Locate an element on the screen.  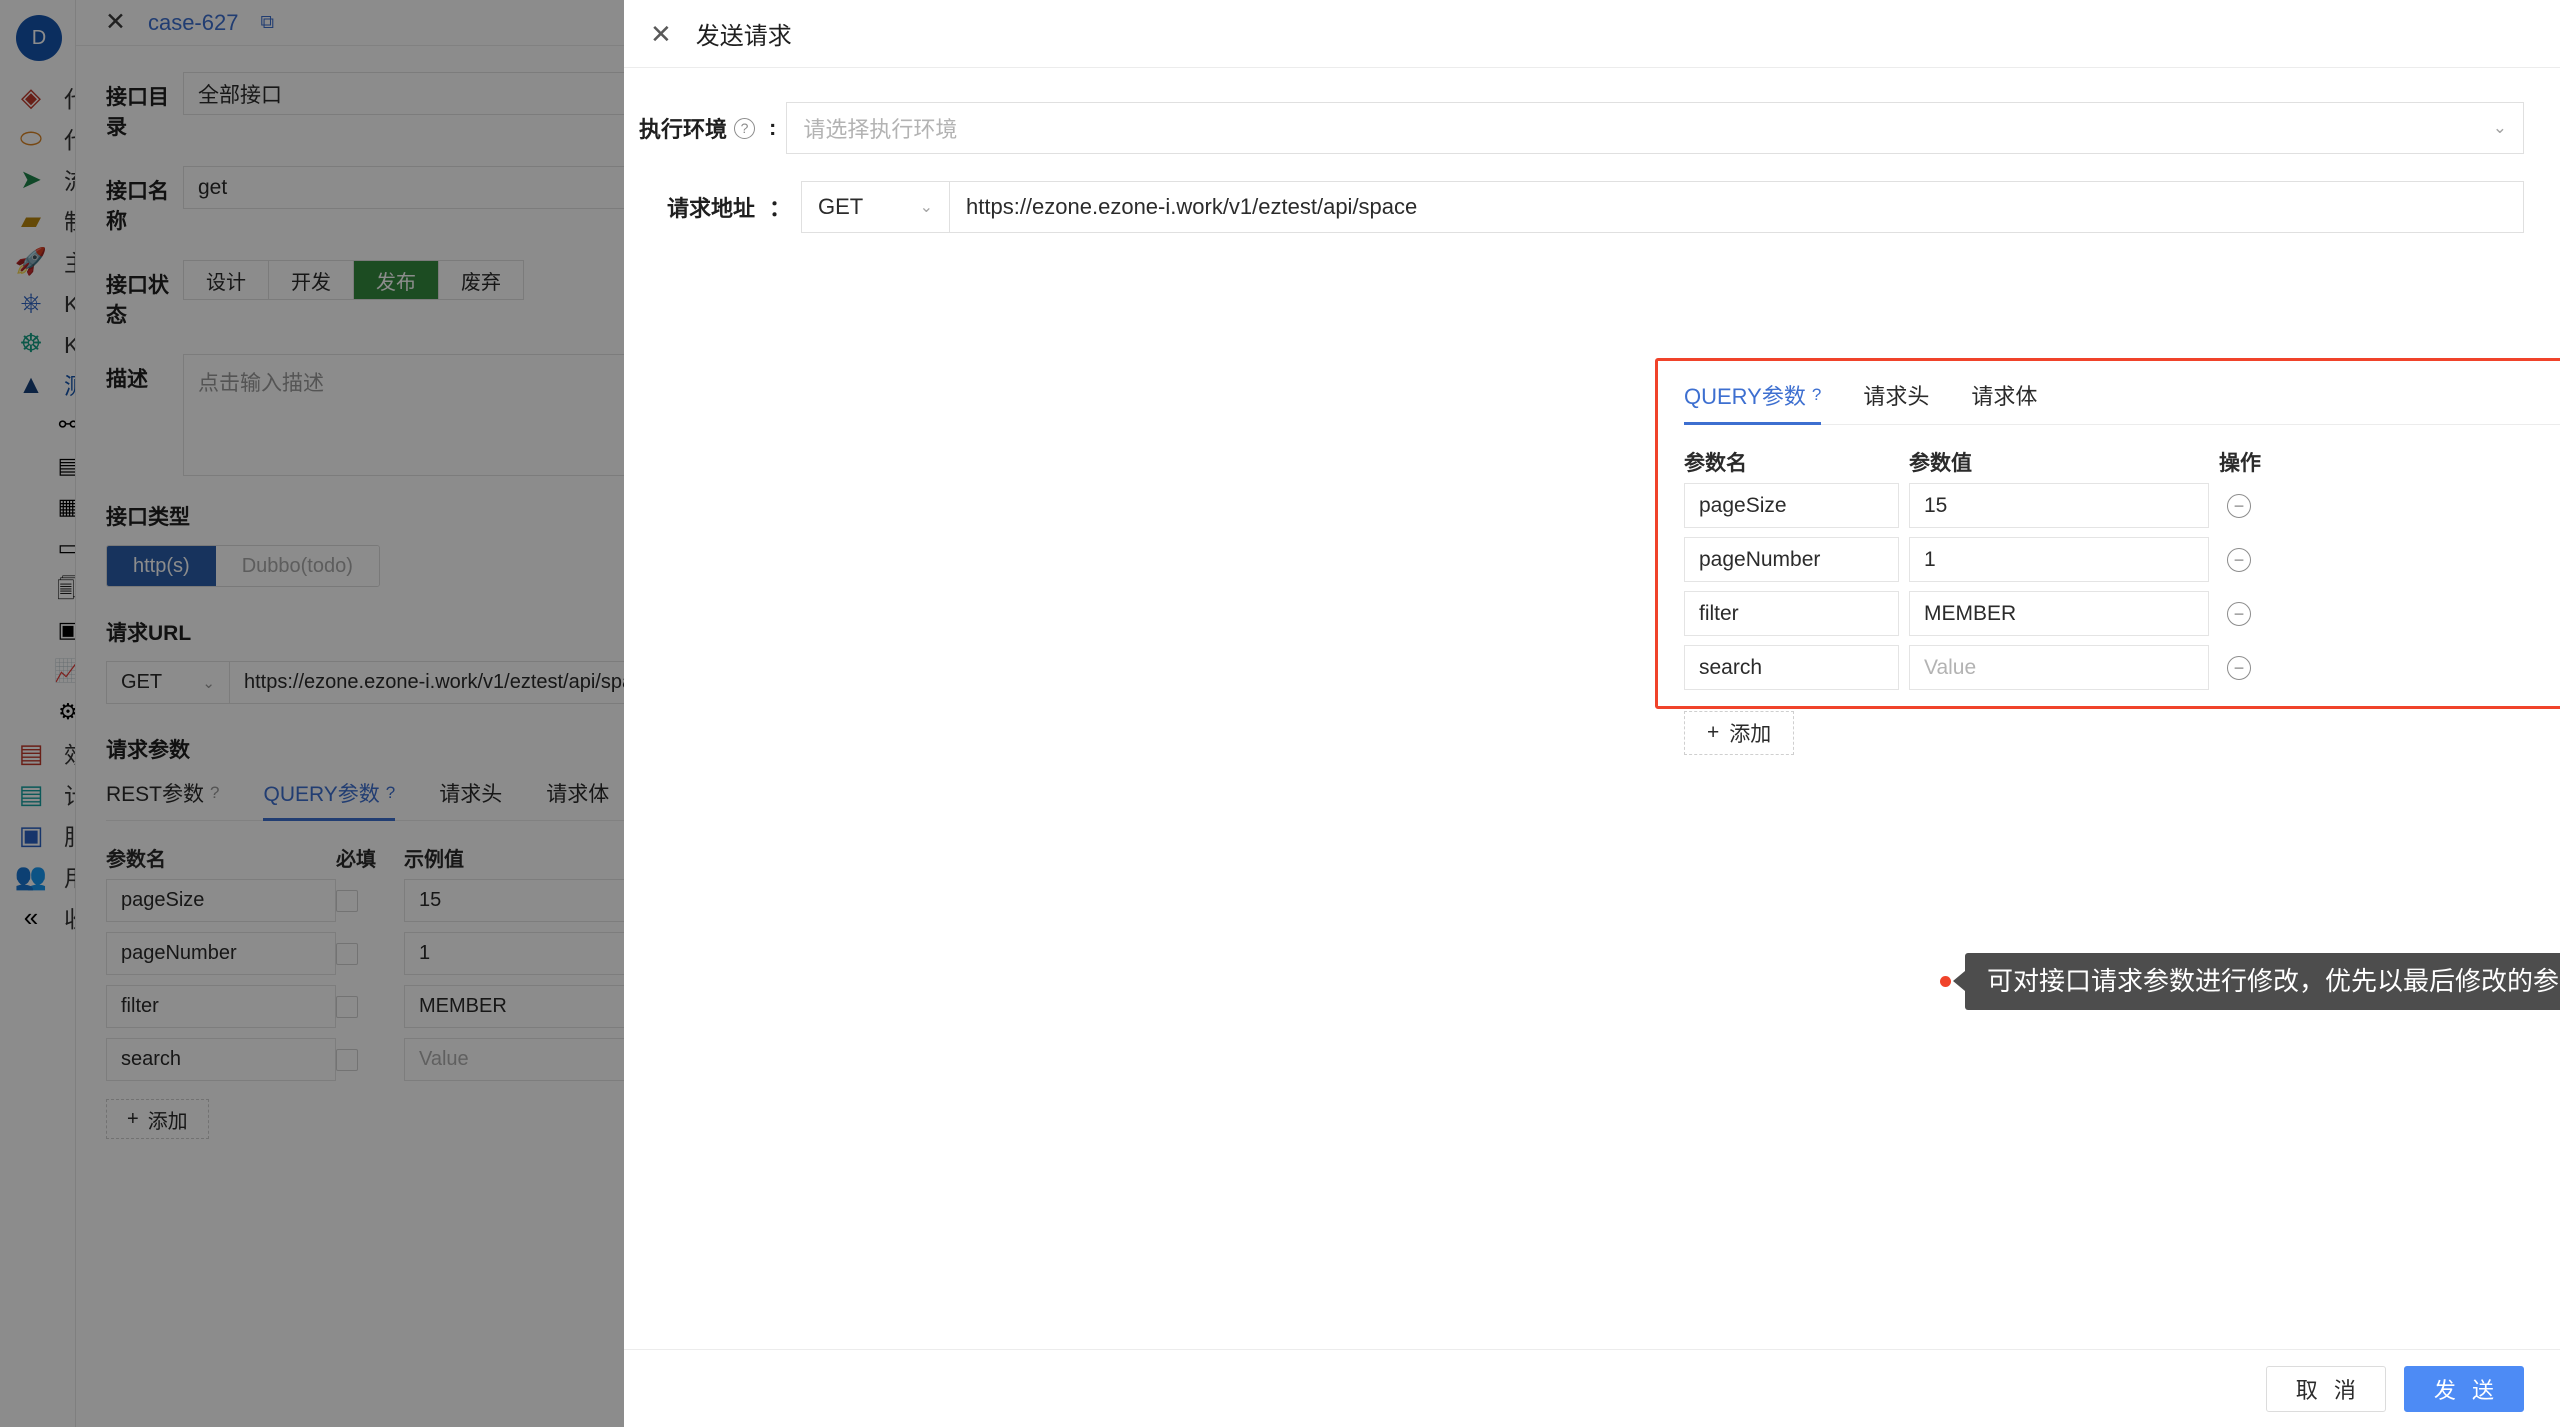
cancel-button: 取 消 is located at coordinates (2325, 1388).